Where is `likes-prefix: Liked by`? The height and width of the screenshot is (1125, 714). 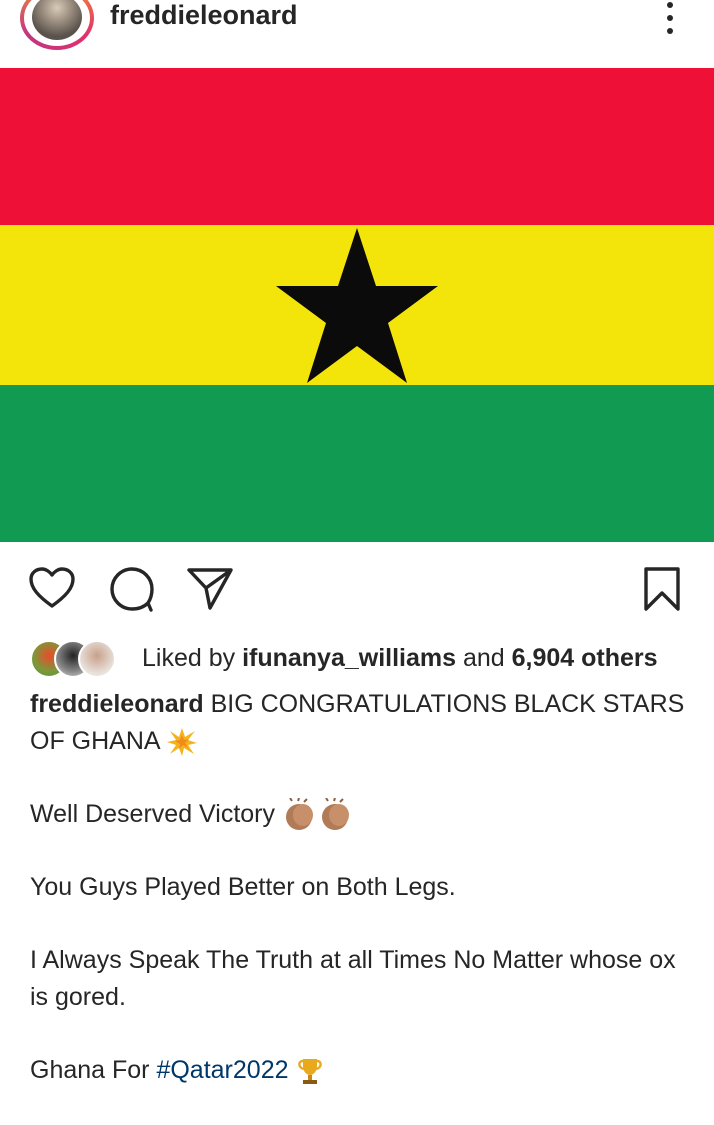 likes-prefix: Liked by is located at coordinates (192, 657).